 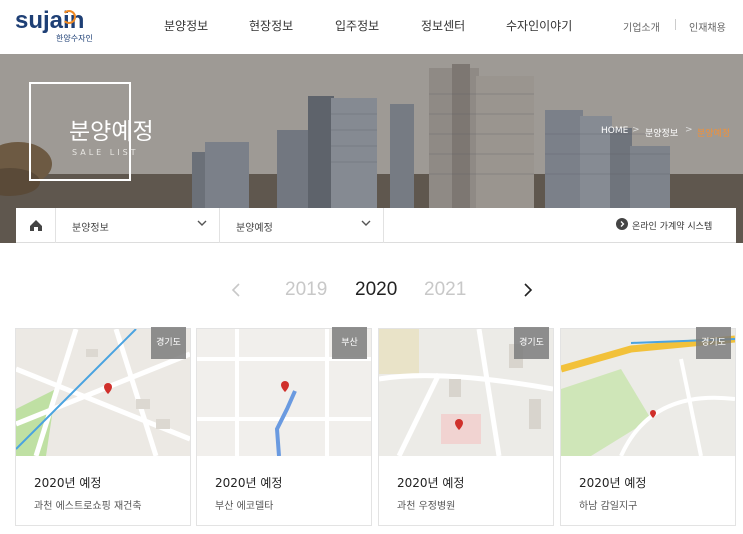 I want to click on util-recruit: 인재채용, so click(x=707, y=26).